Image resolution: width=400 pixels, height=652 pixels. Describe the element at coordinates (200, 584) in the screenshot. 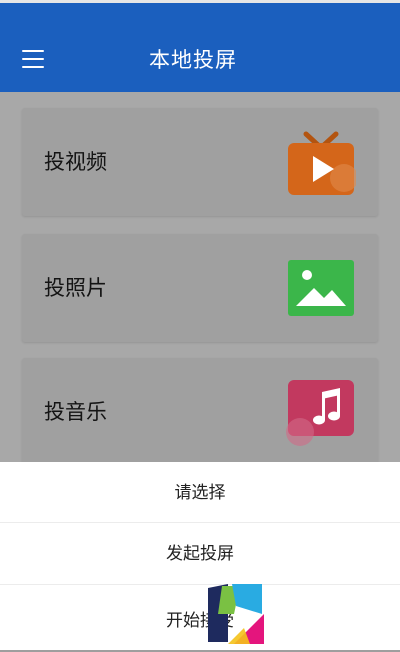

I see `sheet-divider` at that location.